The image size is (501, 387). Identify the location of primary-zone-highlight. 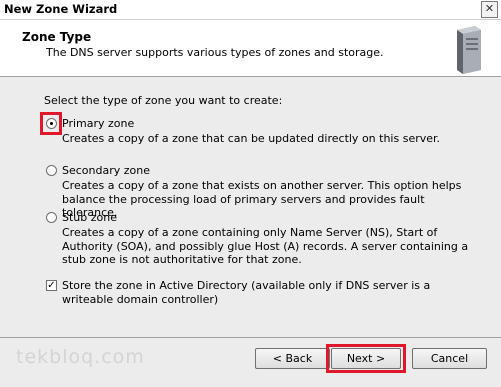
(51, 123).